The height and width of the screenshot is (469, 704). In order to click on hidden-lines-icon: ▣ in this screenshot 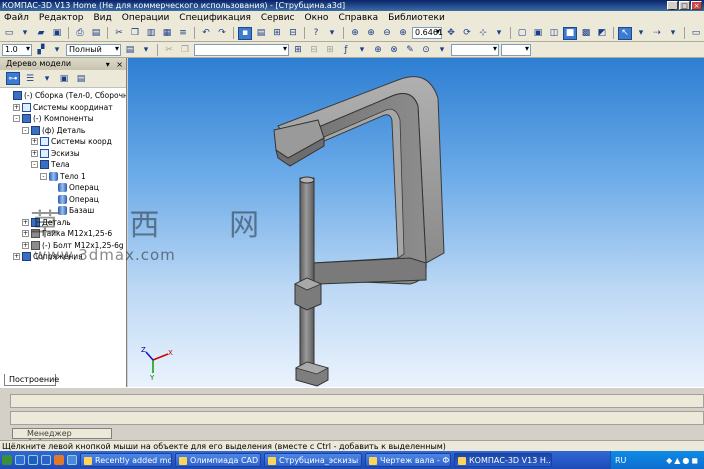, I will do `click(538, 33)`.